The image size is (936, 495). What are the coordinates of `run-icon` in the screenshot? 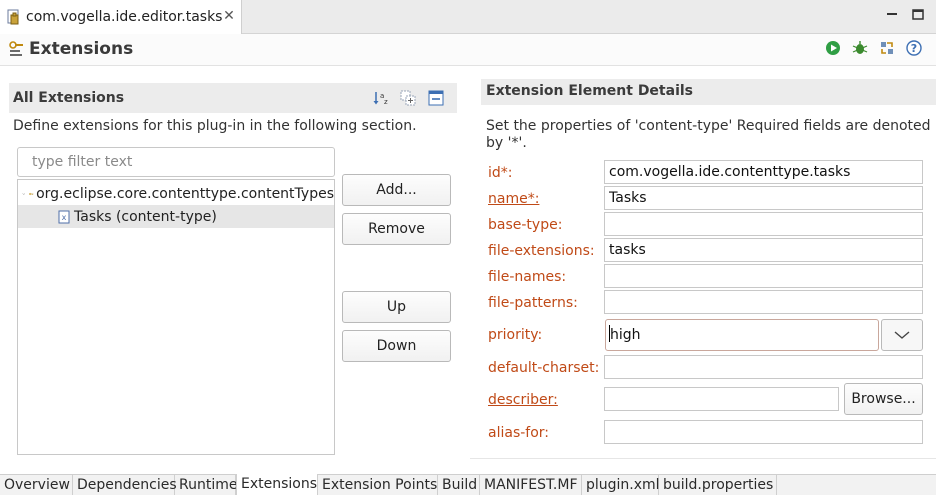 It's located at (833, 48).